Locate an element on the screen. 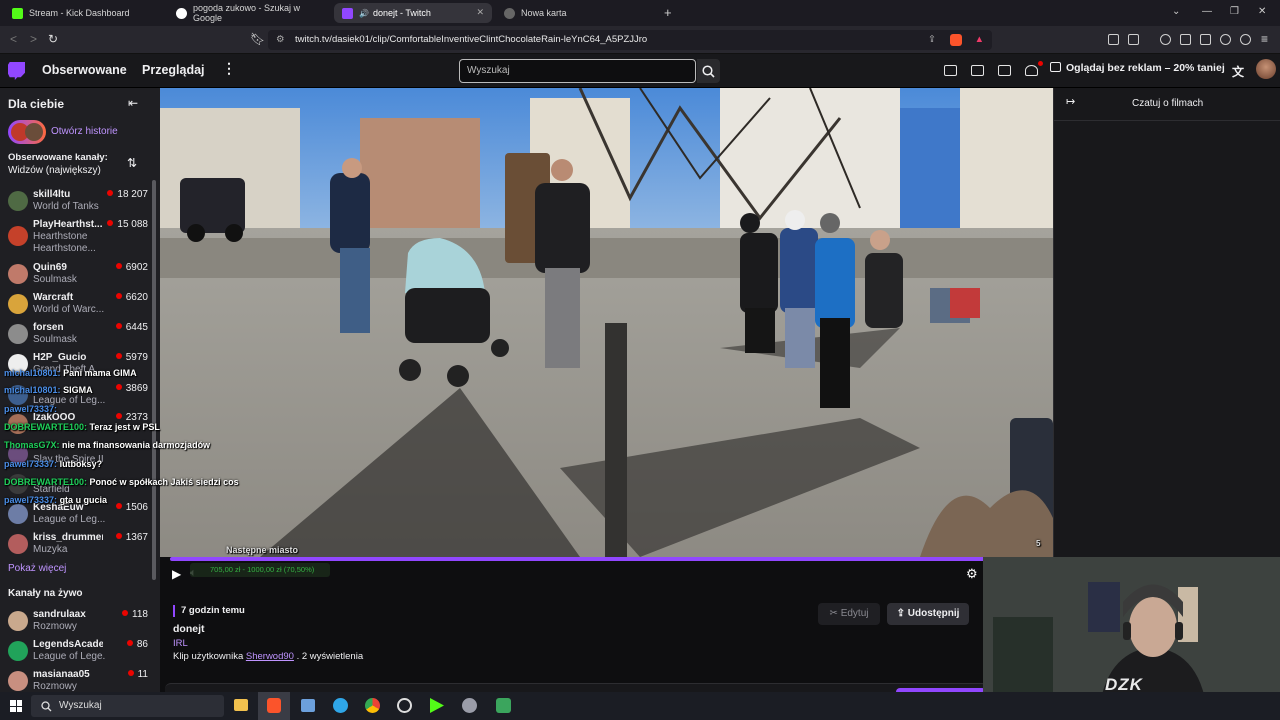 This screenshot has height=720, width=1280. file-explorer-icon is located at coordinates (241, 705).